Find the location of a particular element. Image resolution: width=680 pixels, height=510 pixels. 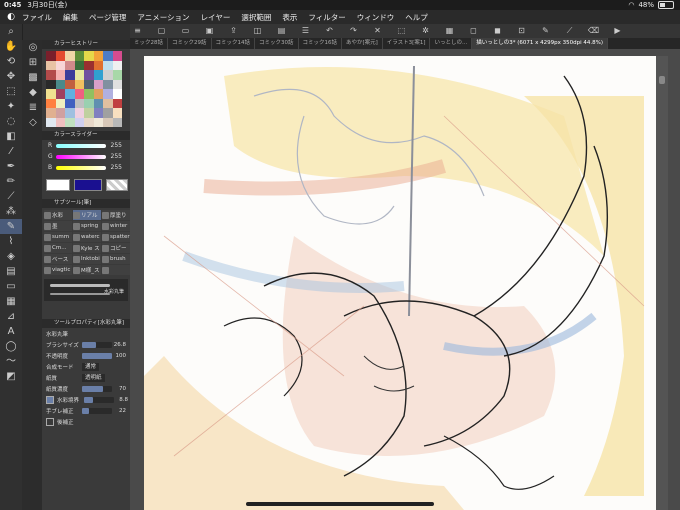

sub-tool-item: waterc is located at coordinates (87, 237).